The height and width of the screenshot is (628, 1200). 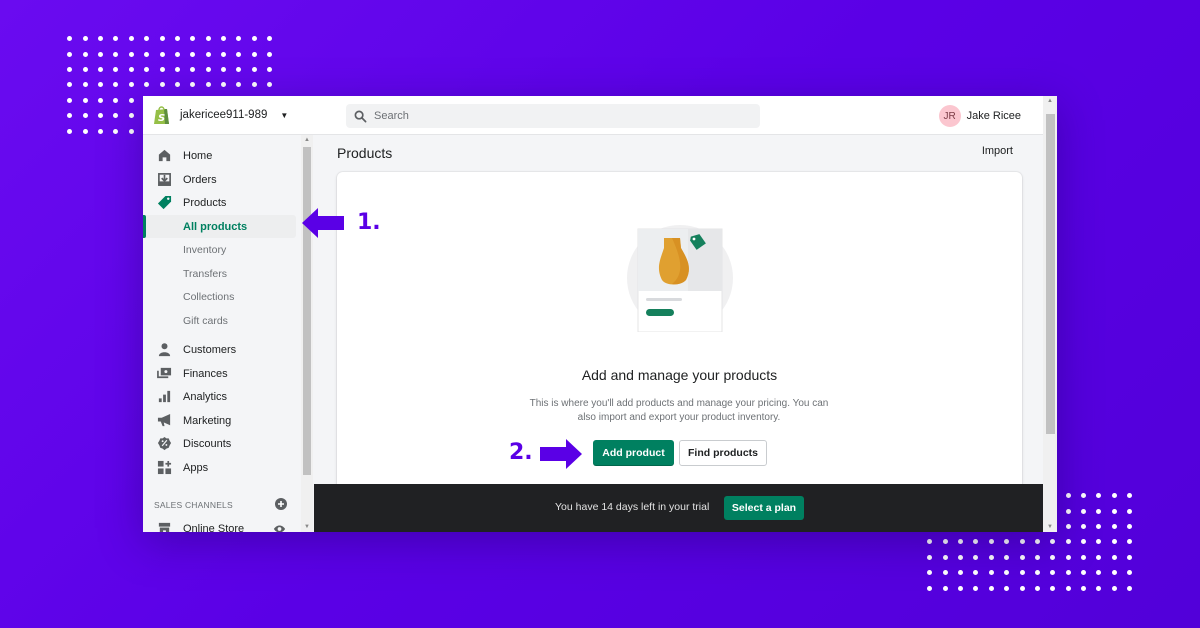 What do you see at coordinates (997, 151) in the screenshot?
I see `import-button: Import` at bounding box center [997, 151].